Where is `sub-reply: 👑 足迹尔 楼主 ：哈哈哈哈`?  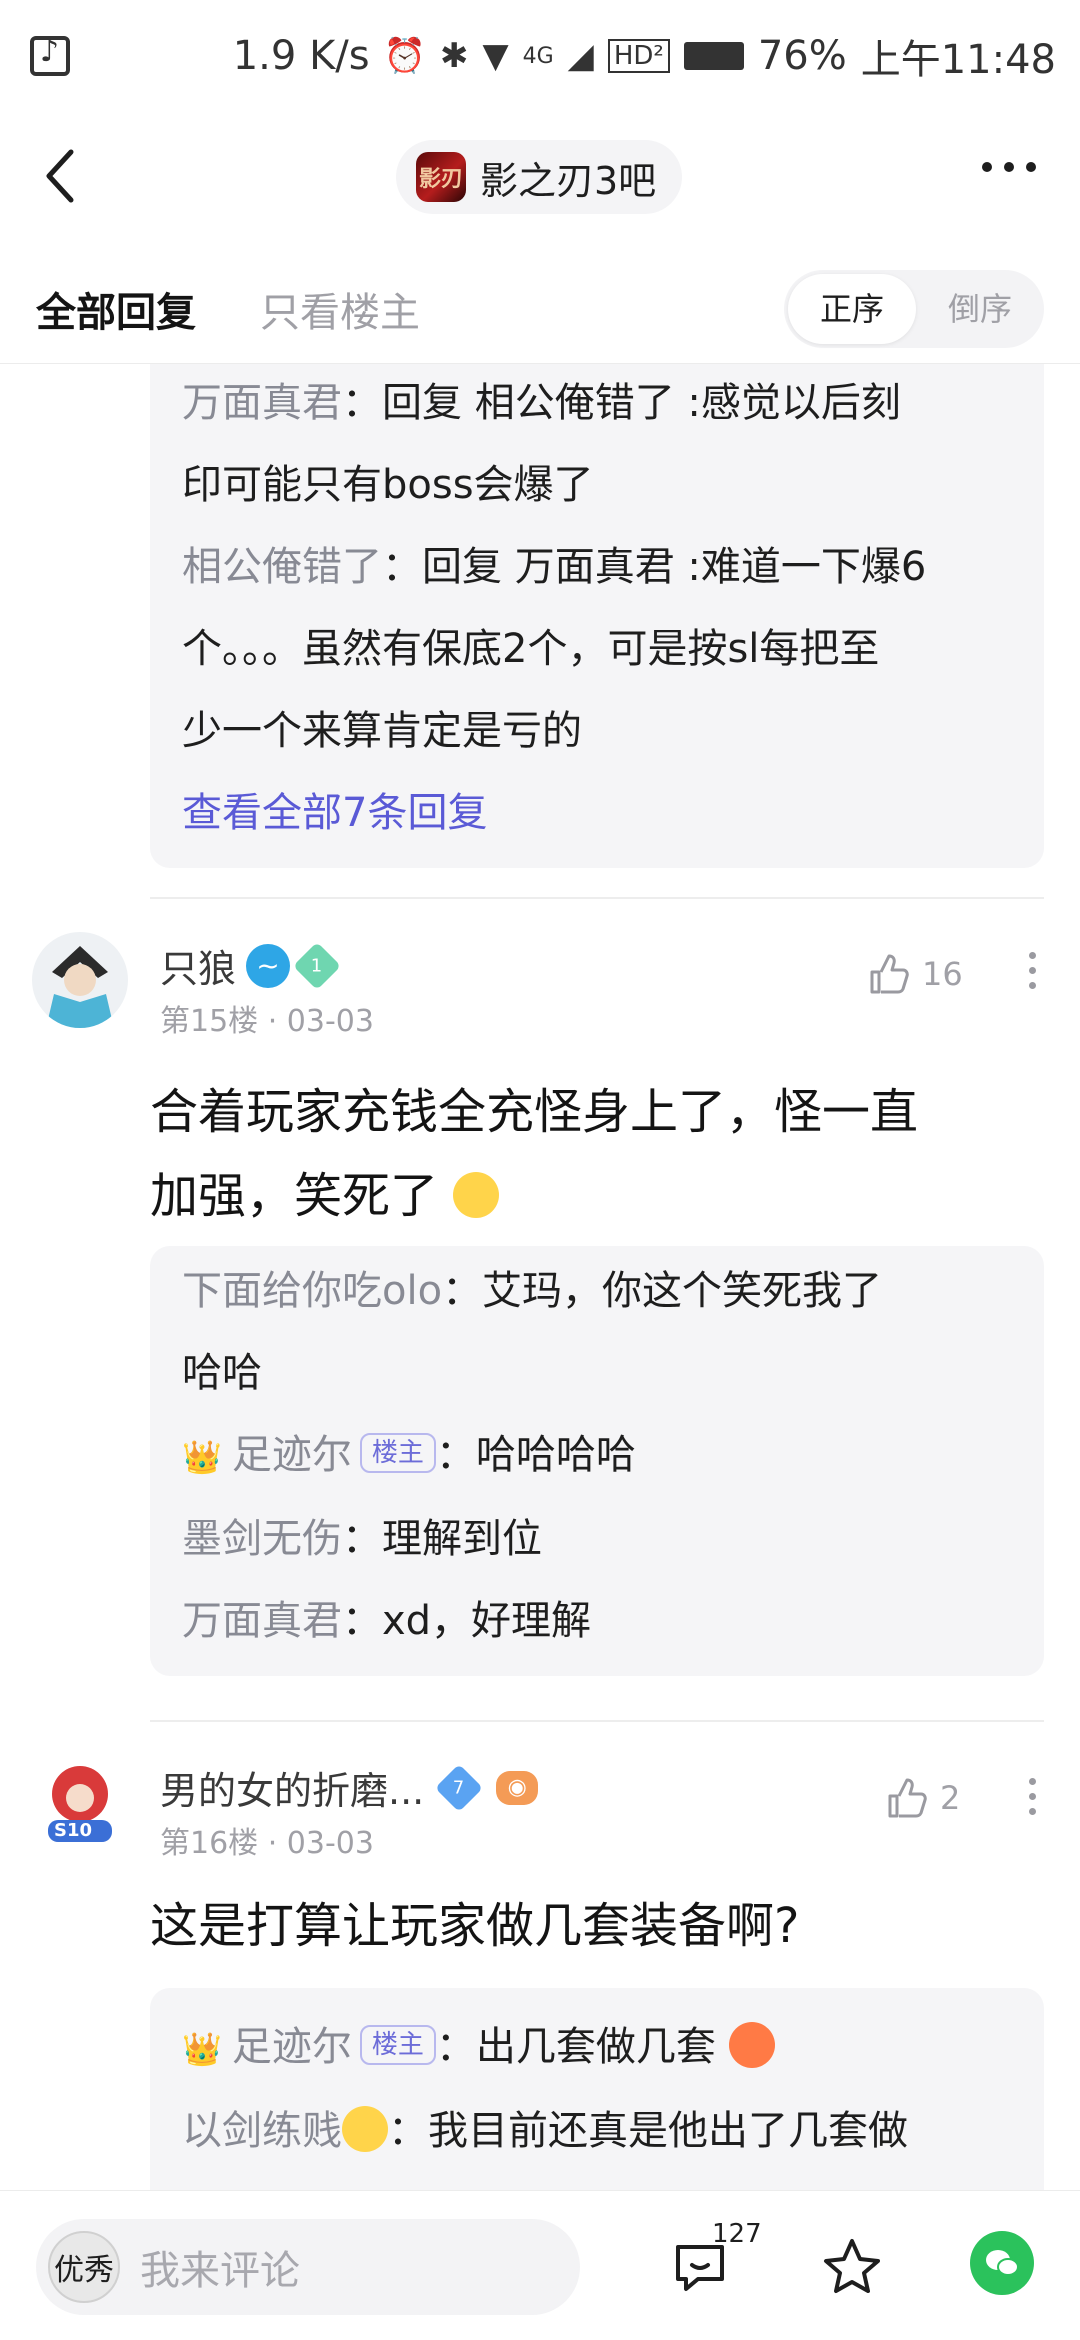
sub-reply: 👑 足迹尔 楼主 ：哈哈哈哈 is located at coordinates (597, 1456).